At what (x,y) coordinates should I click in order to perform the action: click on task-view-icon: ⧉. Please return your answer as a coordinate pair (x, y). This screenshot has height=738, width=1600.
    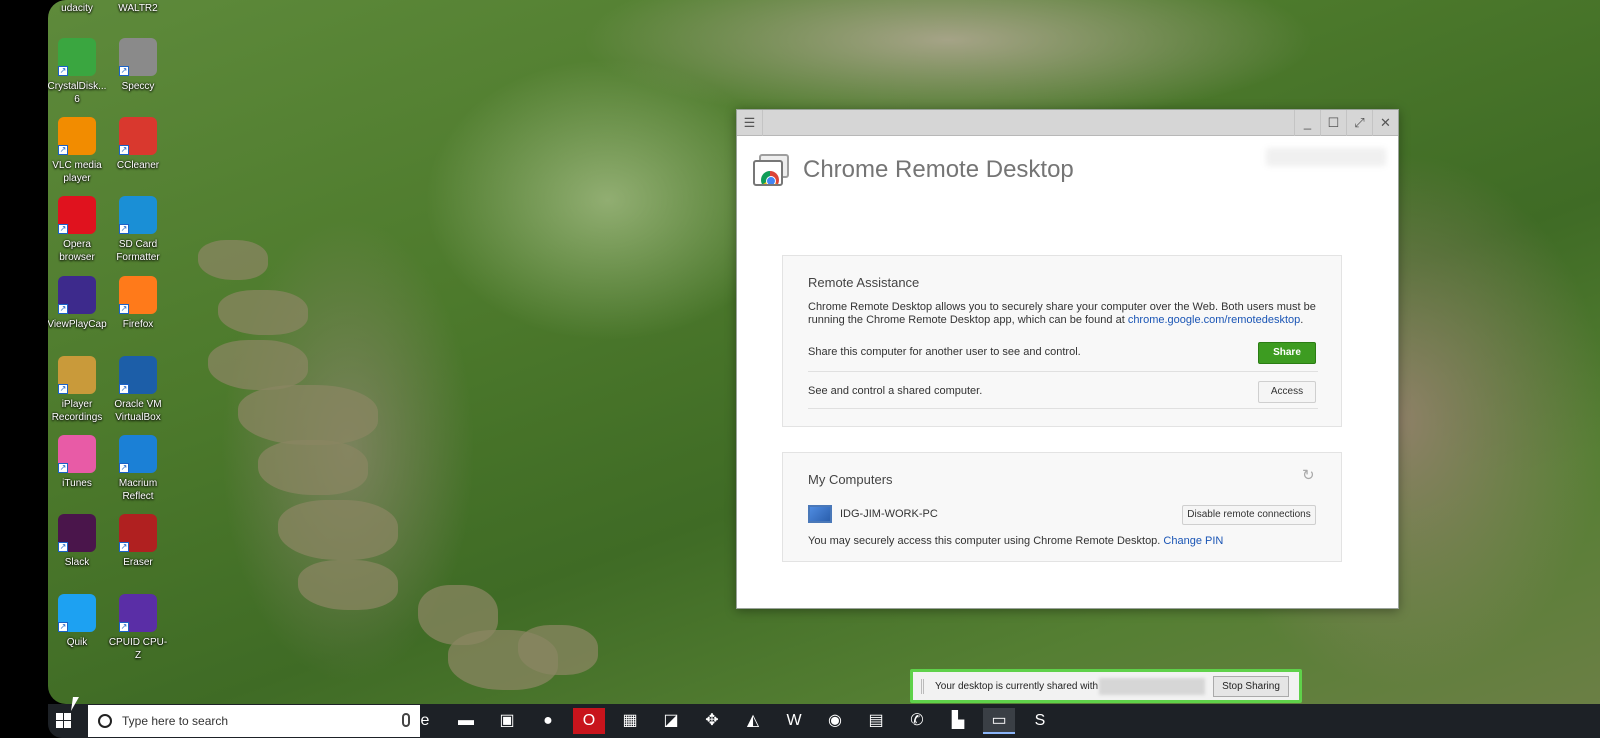
    Looking at the image, I should click on (384, 721).